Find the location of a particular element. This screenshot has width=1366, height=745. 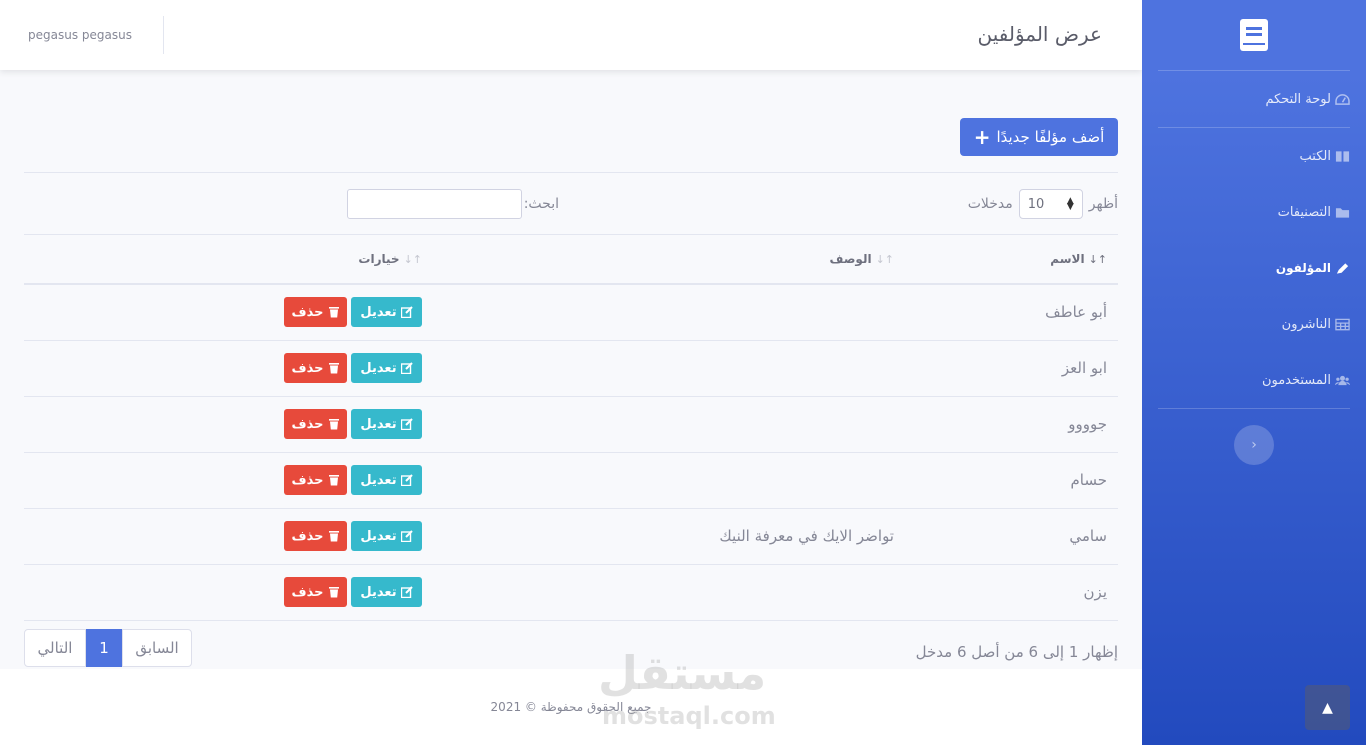

footer: جميع الحقوق محفوظة © 2021 is located at coordinates (571, 707).